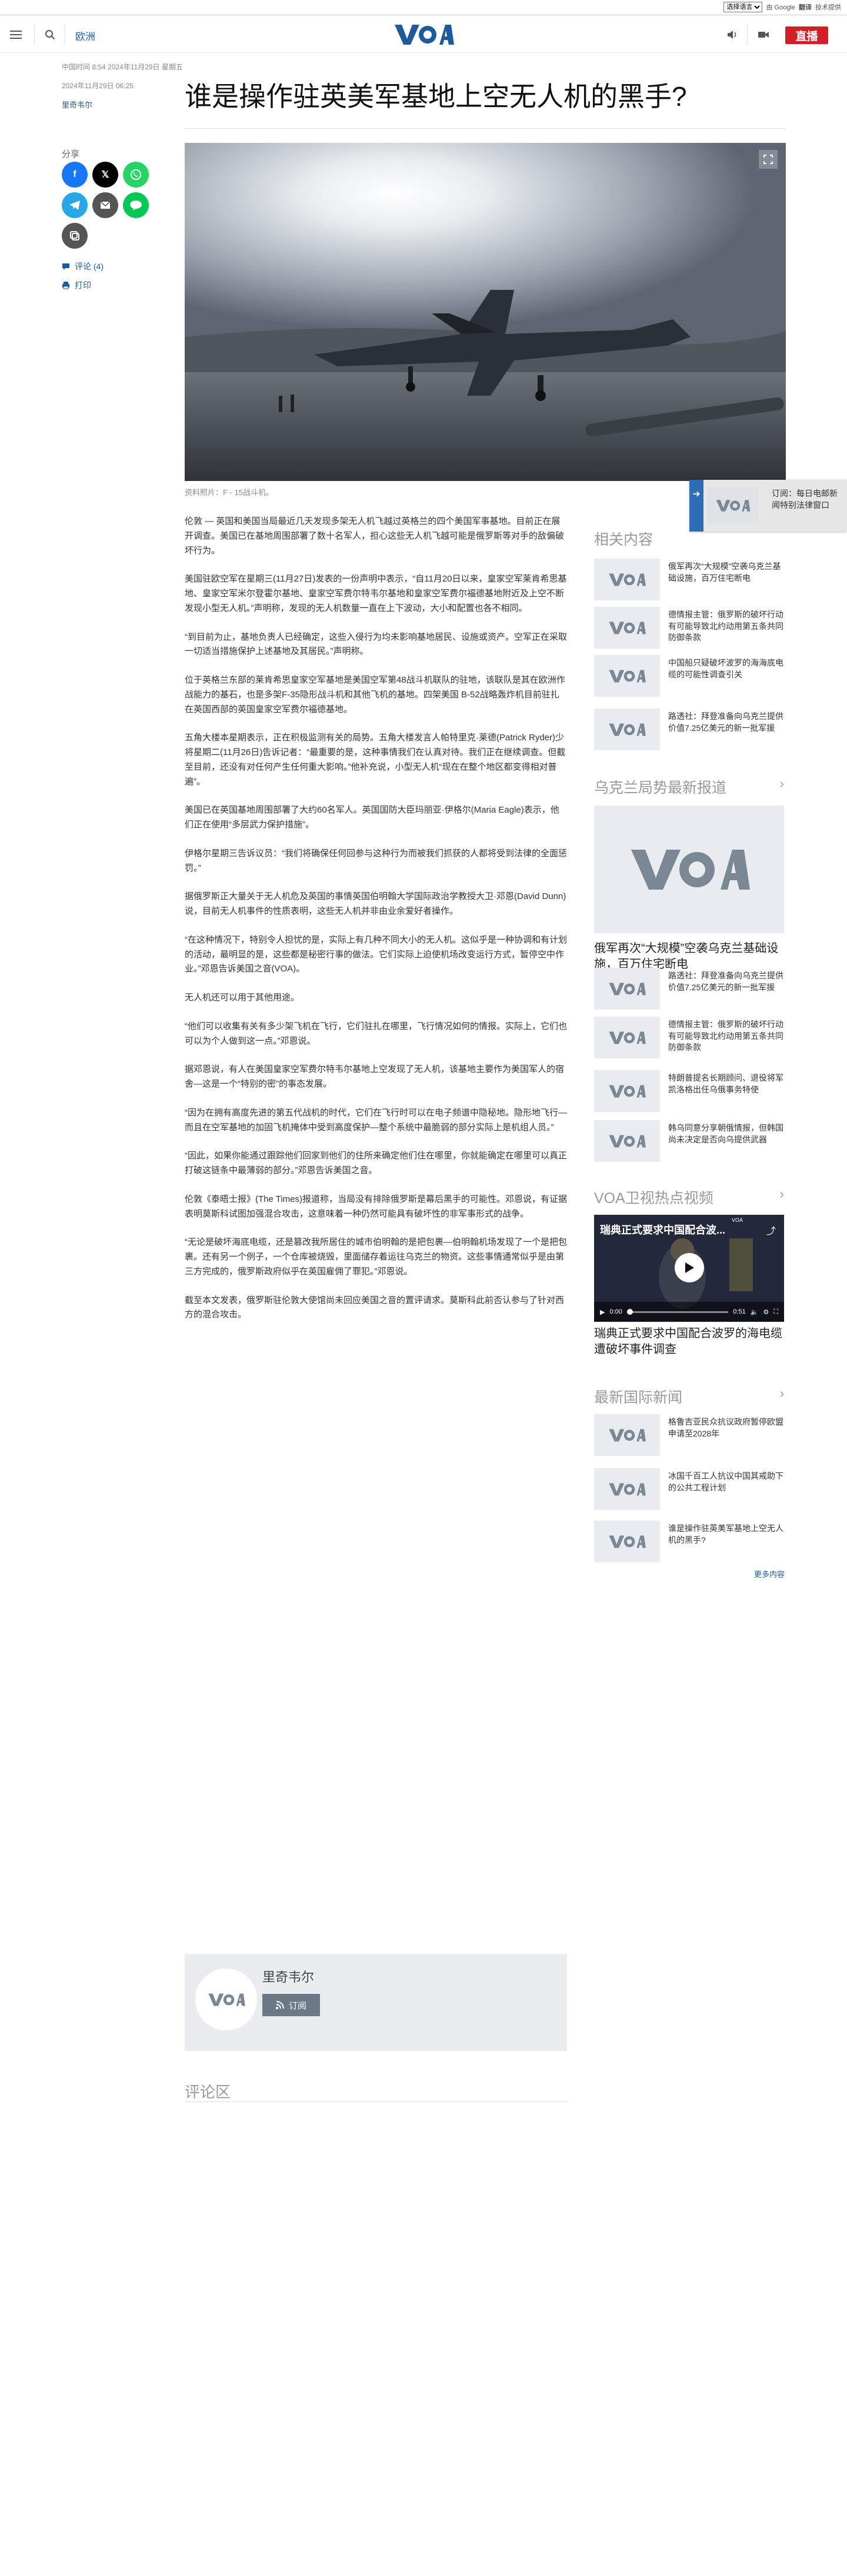  I want to click on intl-item: 冰国千百工人抗议中国其戒助下的公共工程计划, so click(689, 1490).